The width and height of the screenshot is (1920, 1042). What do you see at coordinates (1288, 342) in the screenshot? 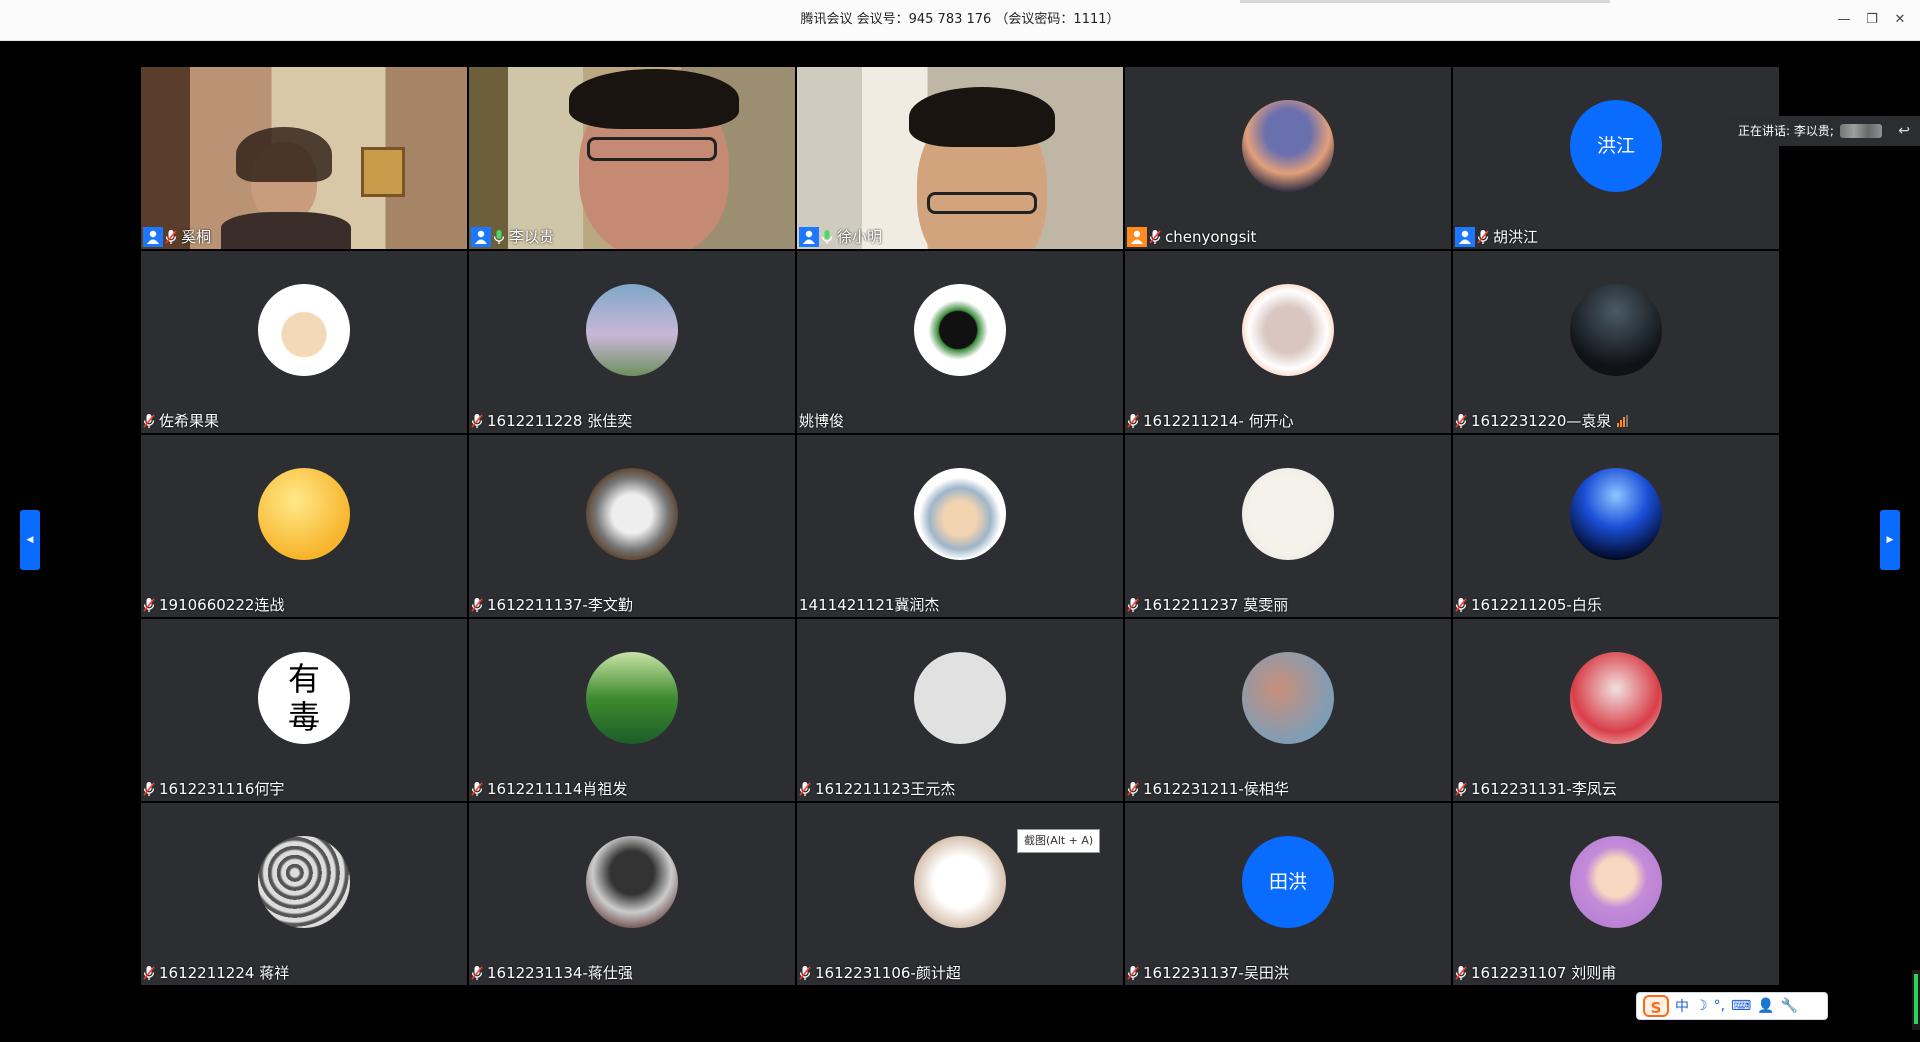
I see `participant-tile: 1612211214- 何开心` at bounding box center [1288, 342].